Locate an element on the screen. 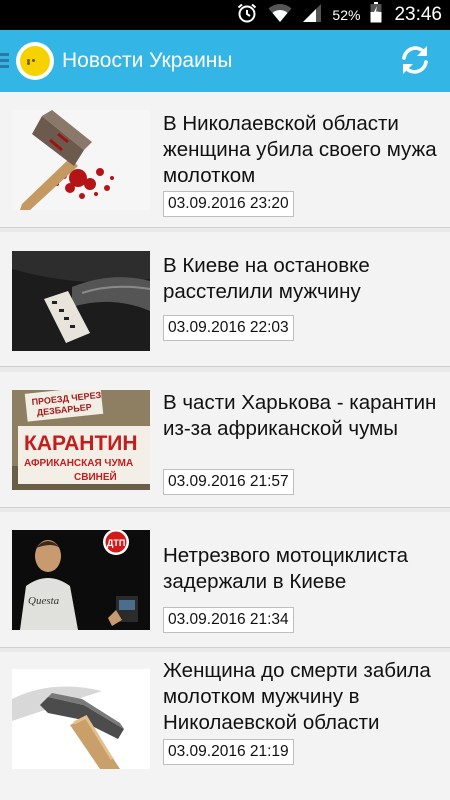  refresh-button is located at coordinates (415, 60).